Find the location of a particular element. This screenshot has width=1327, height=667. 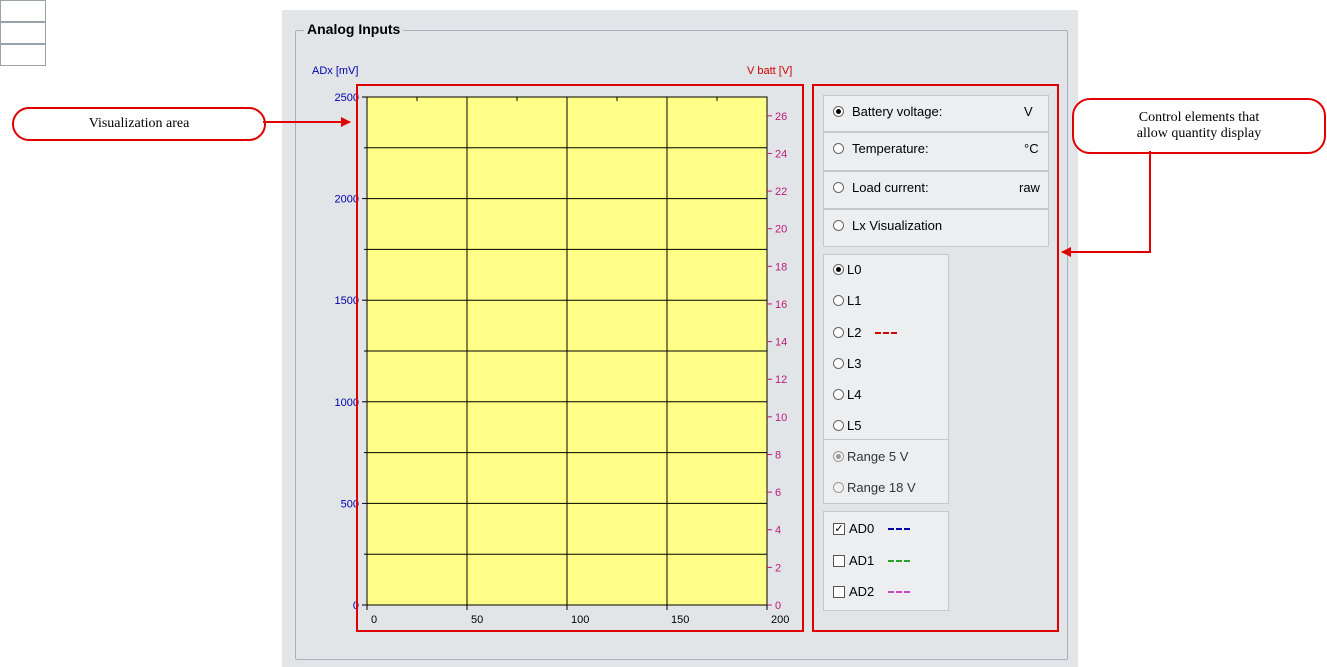

lx-label: L4 is located at coordinates (854, 394).